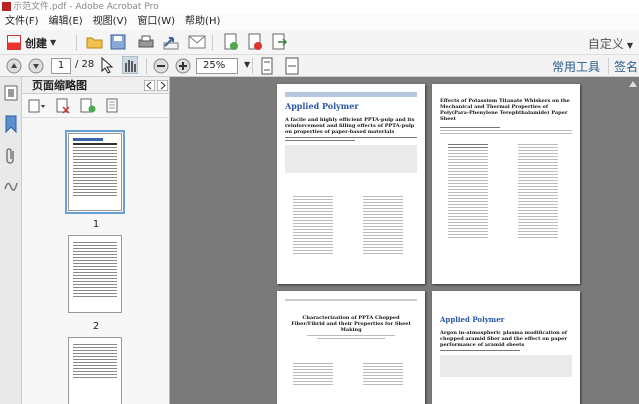  Describe the element at coordinates (96, 326) in the screenshot. I see `thumbnail-label: 2` at that location.